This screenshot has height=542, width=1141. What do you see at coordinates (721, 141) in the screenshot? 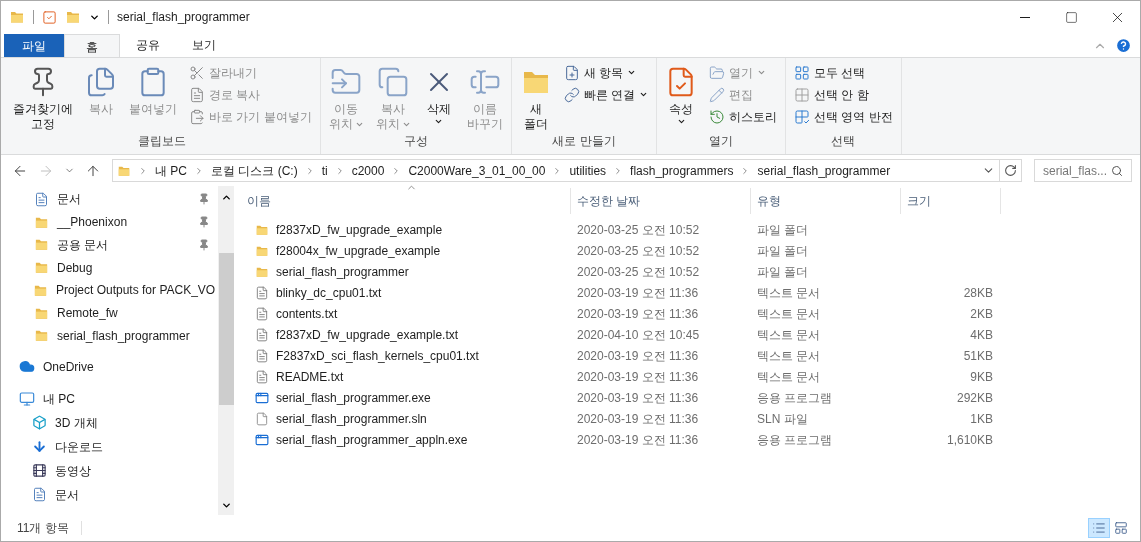
I see `group-label: 열기` at bounding box center [721, 141].